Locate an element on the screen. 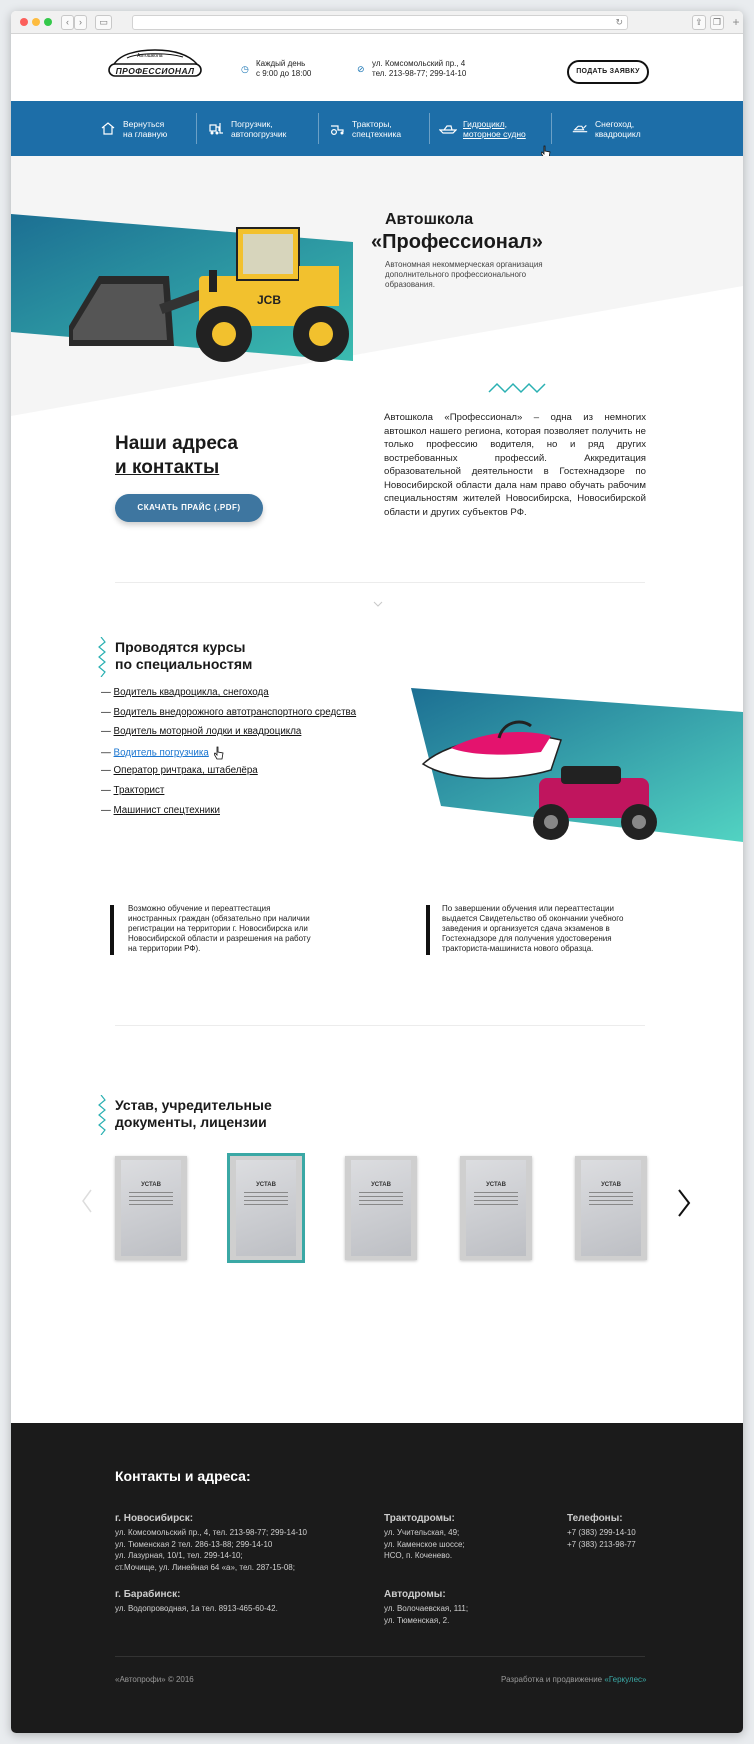  course-item: — Тракторист is located at coordinates (251, 795).